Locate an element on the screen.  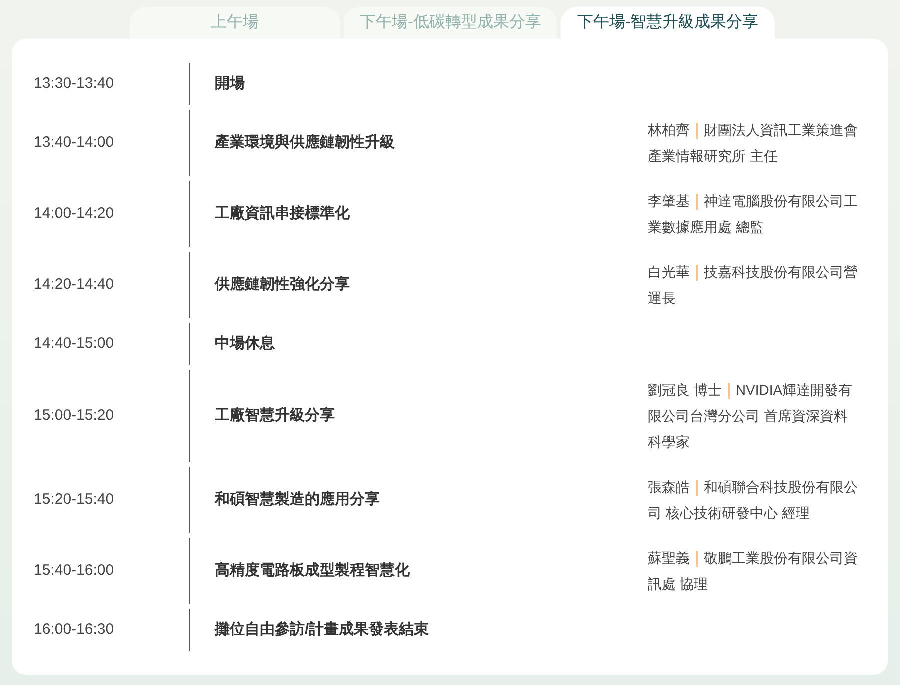
session-title: 高精度電路板成型製程智慧化 is located at coordinates (312, 570).